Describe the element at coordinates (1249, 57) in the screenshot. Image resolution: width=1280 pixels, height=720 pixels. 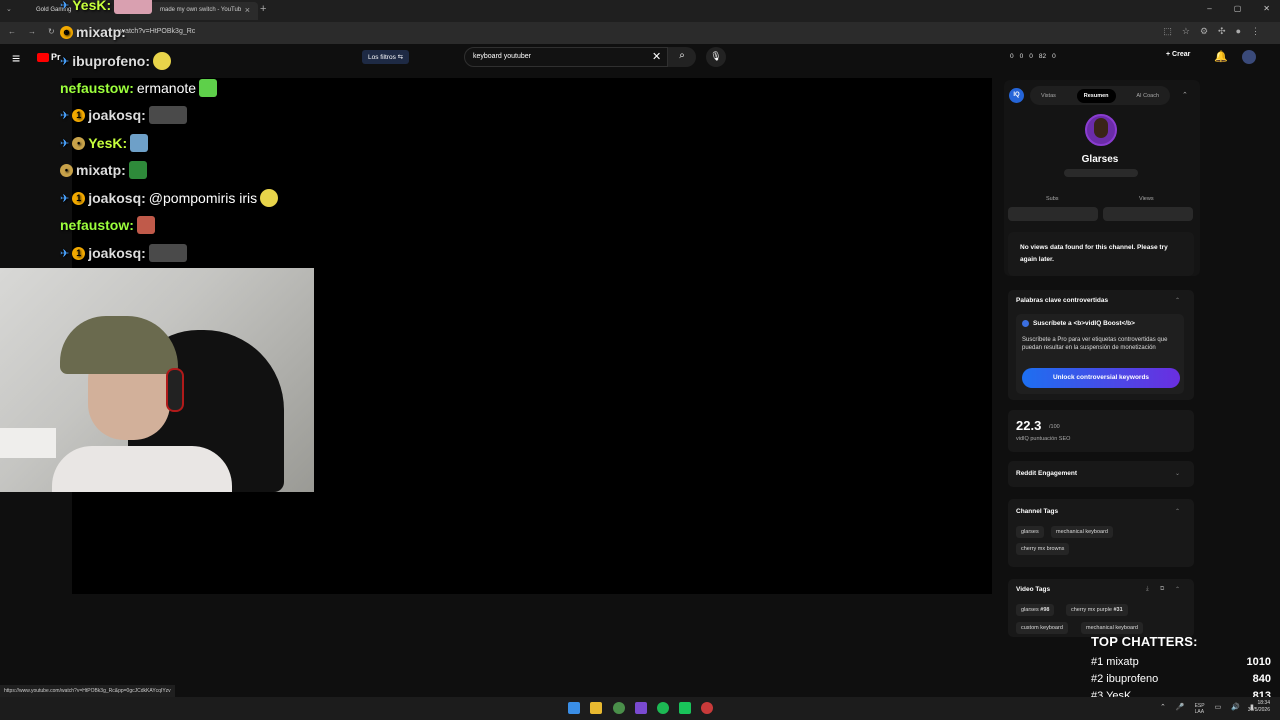
I see `account-avatar` at that location.